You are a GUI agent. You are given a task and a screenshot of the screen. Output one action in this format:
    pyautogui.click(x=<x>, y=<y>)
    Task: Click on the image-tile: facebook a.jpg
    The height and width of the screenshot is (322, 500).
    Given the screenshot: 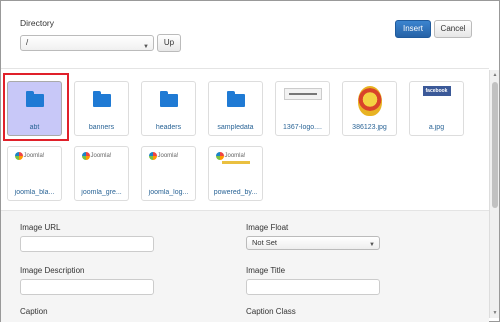 What is the action you would take?
    pyautogui.click(x=436, y=108)
    